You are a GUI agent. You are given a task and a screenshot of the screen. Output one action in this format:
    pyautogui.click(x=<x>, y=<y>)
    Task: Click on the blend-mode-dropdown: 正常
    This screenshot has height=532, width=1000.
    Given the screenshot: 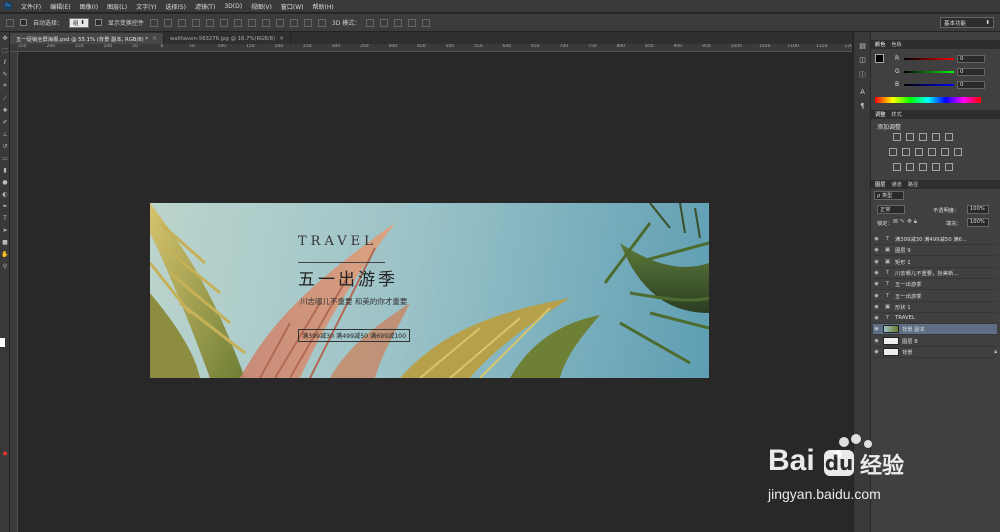 What is the action you would take?
    pyautogui.click(x=891, y=209)
    